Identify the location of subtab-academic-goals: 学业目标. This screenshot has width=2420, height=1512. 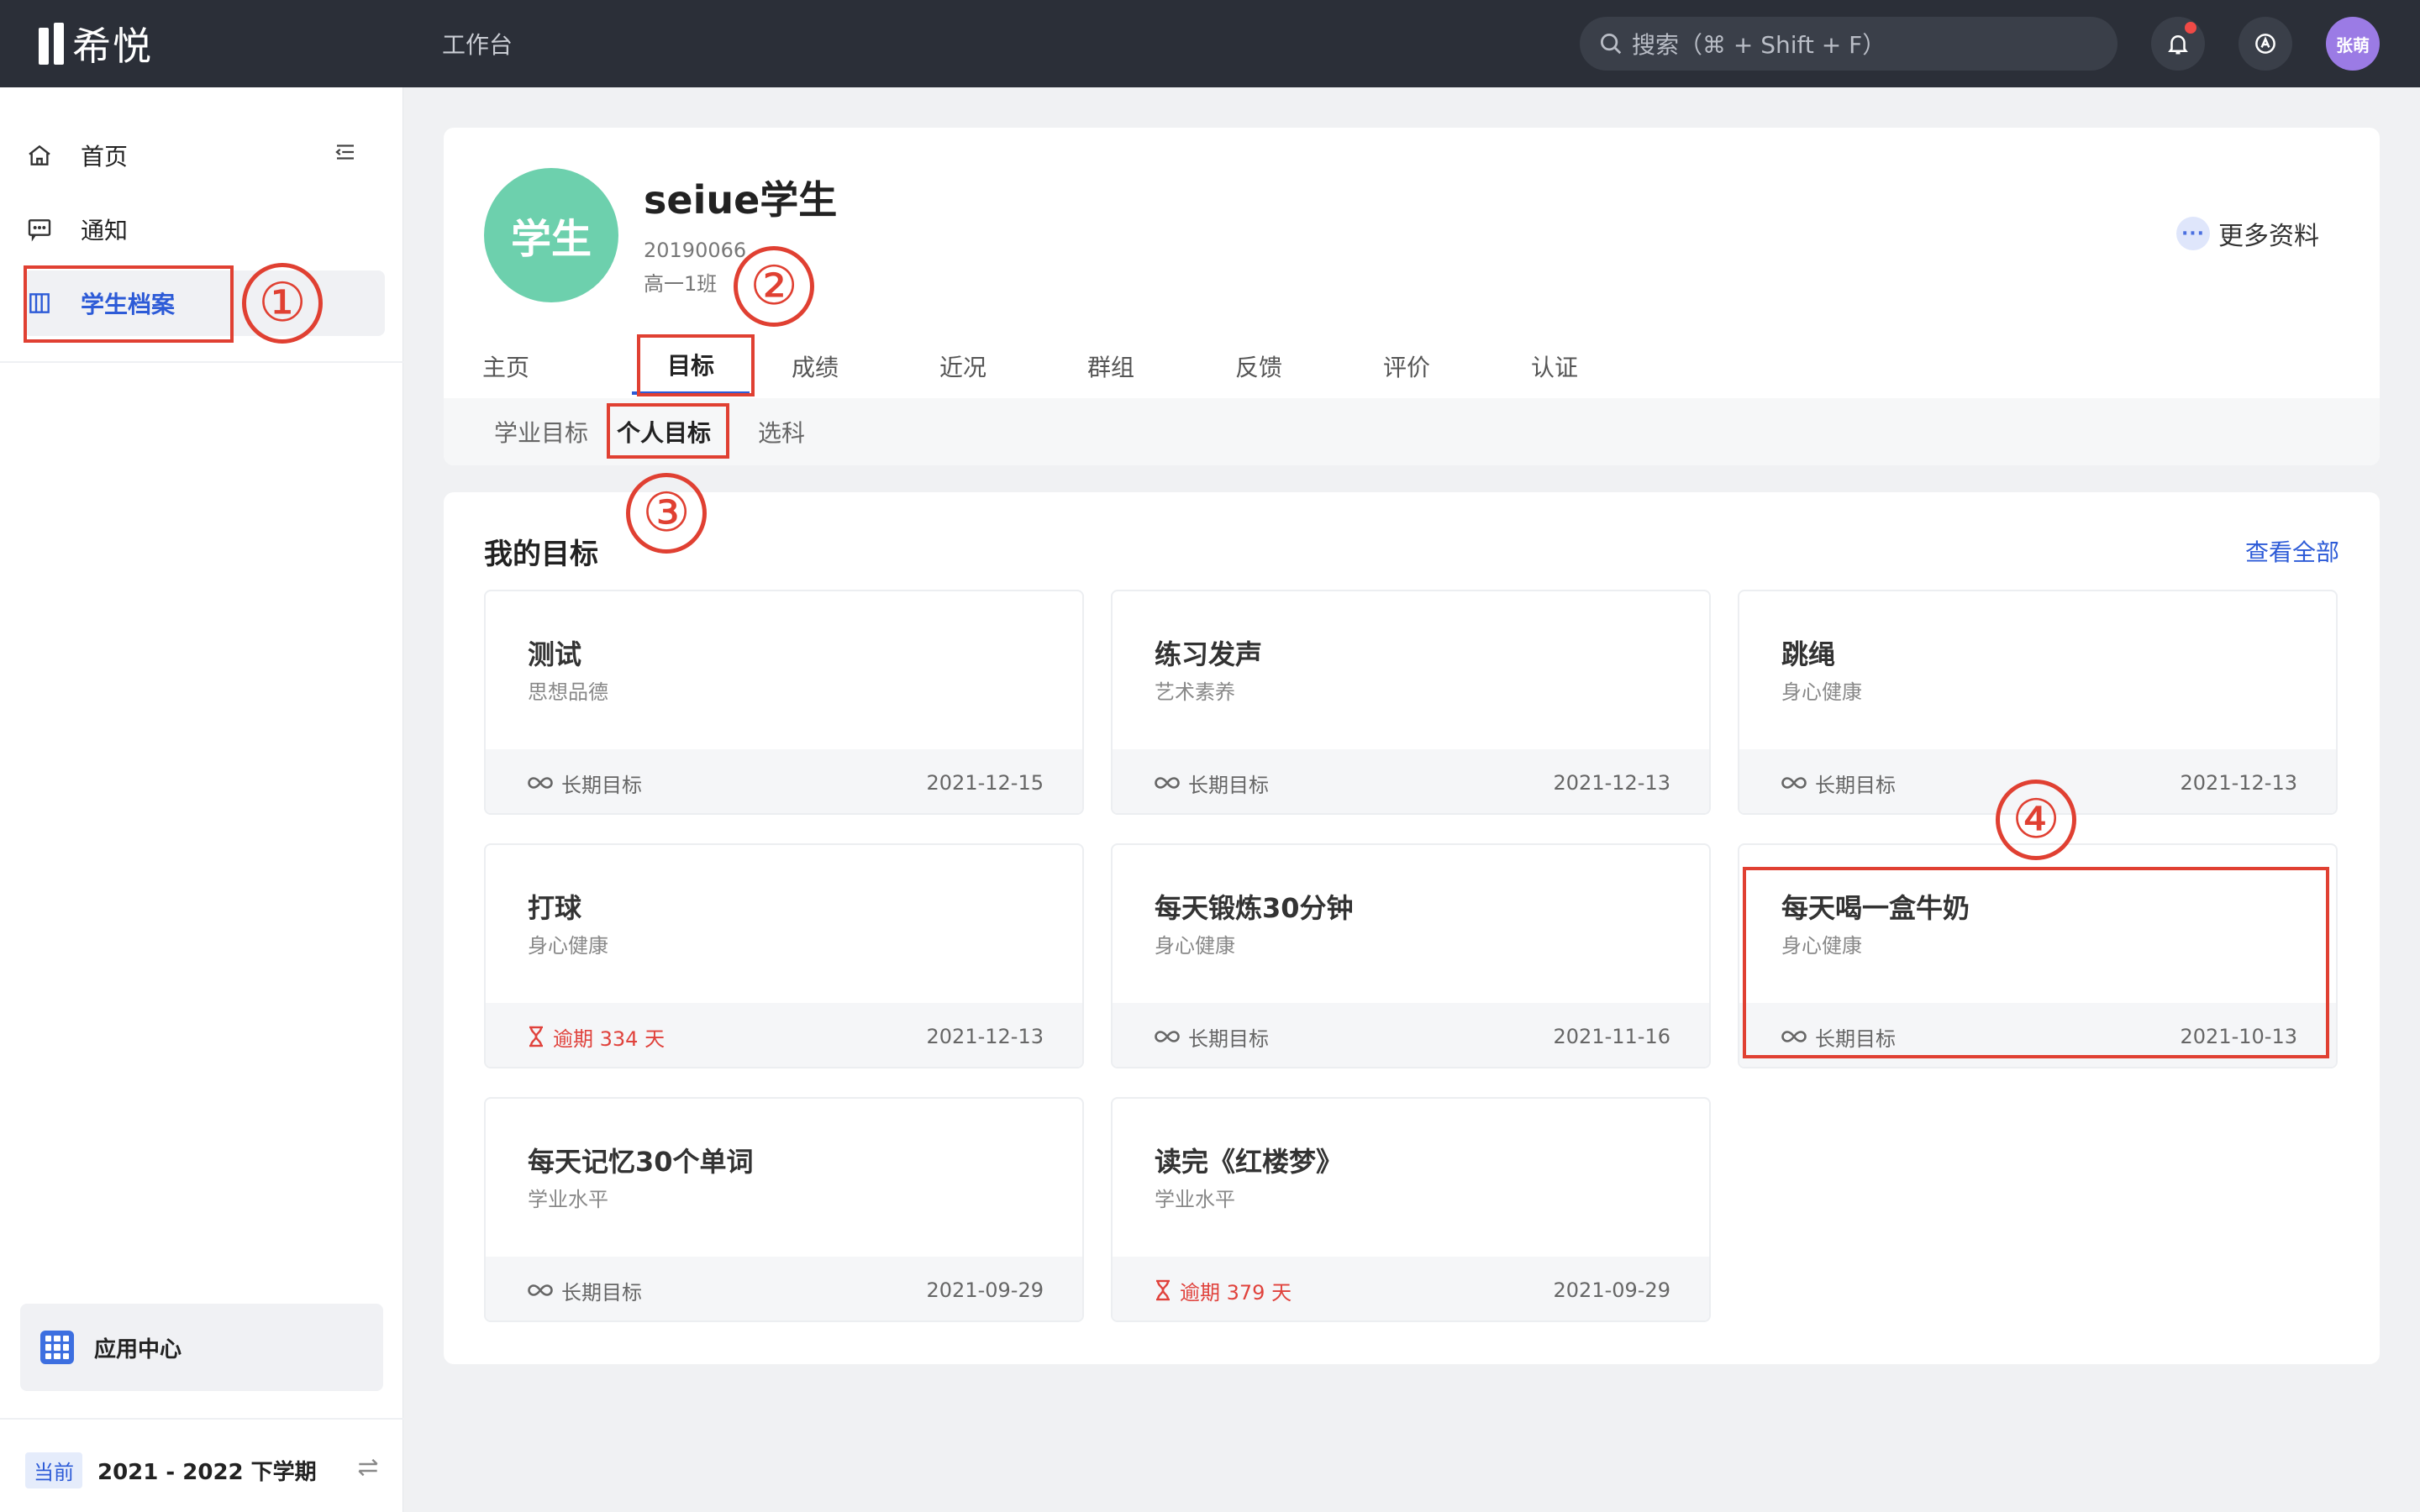
(541, 431).